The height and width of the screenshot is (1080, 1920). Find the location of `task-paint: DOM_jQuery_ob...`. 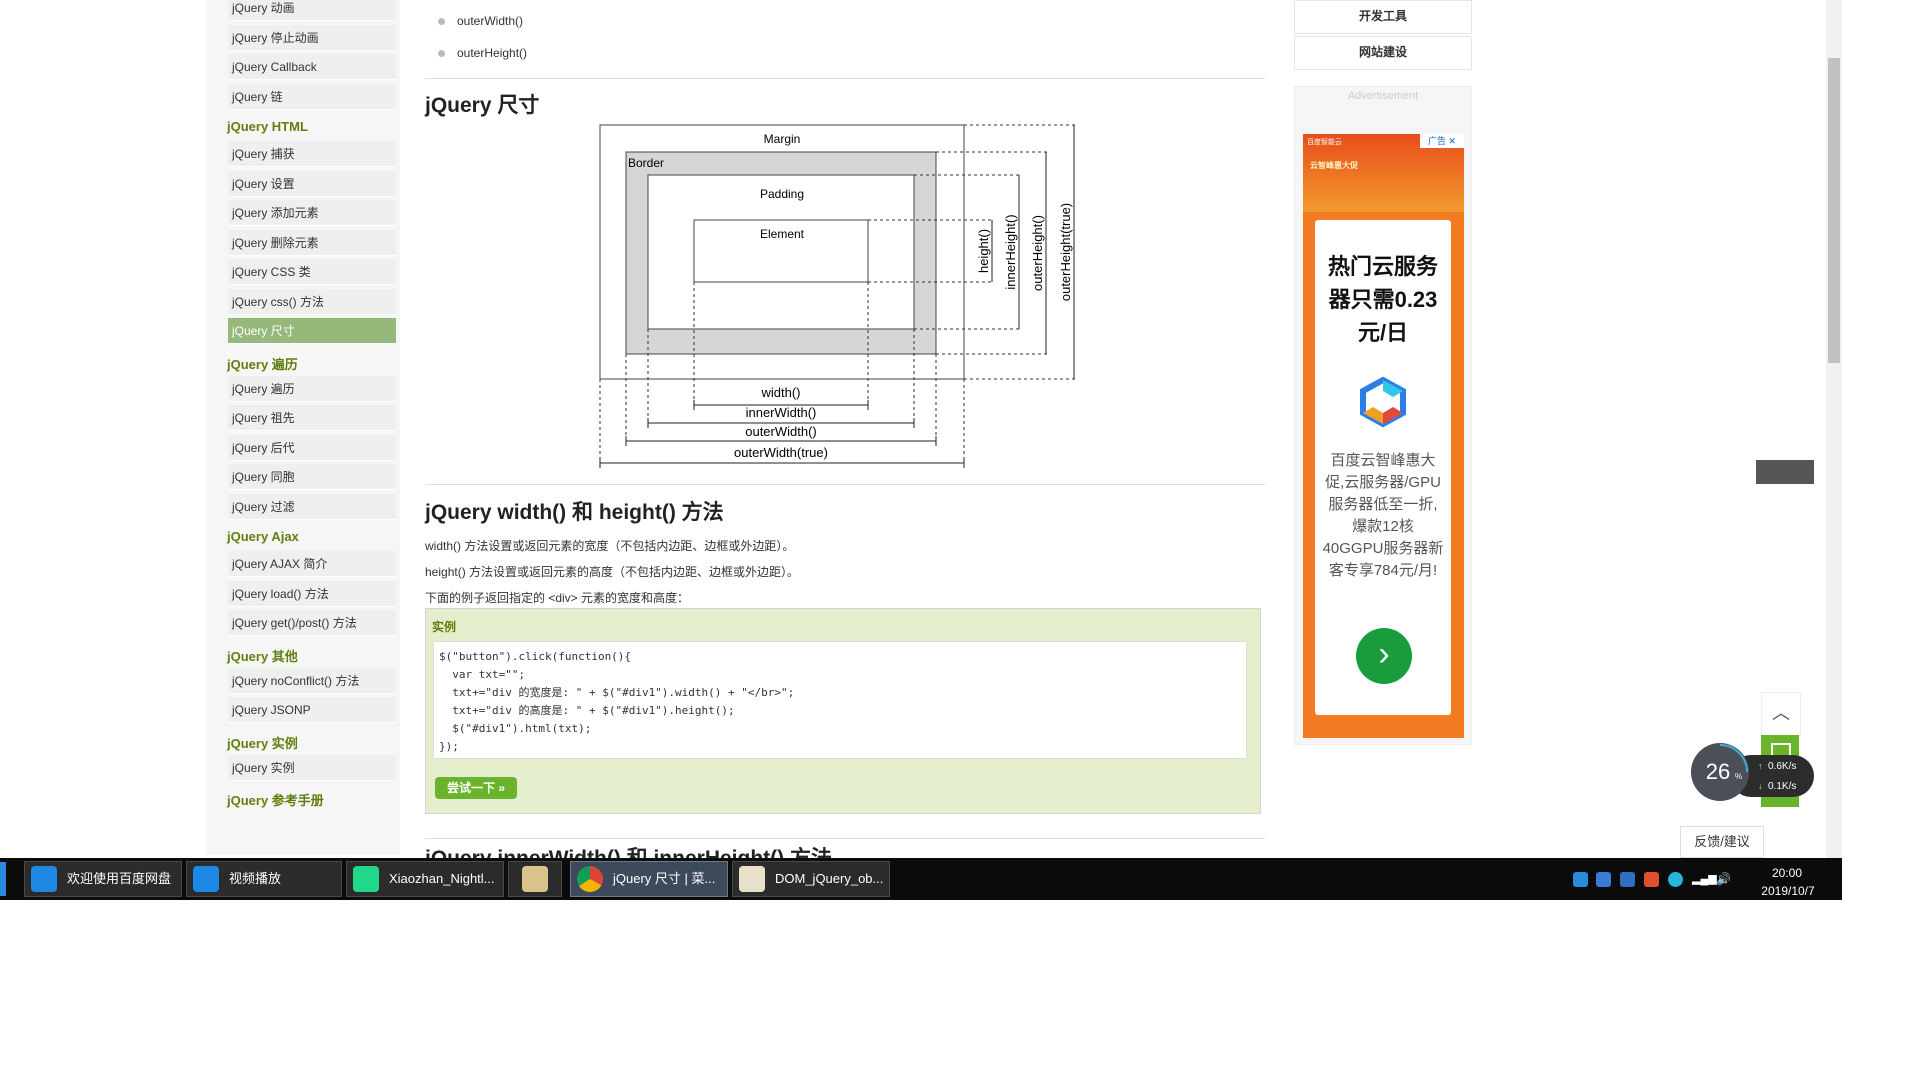

task-paint: DOM_jQuery_ob... is located at coordinates (811, 879).